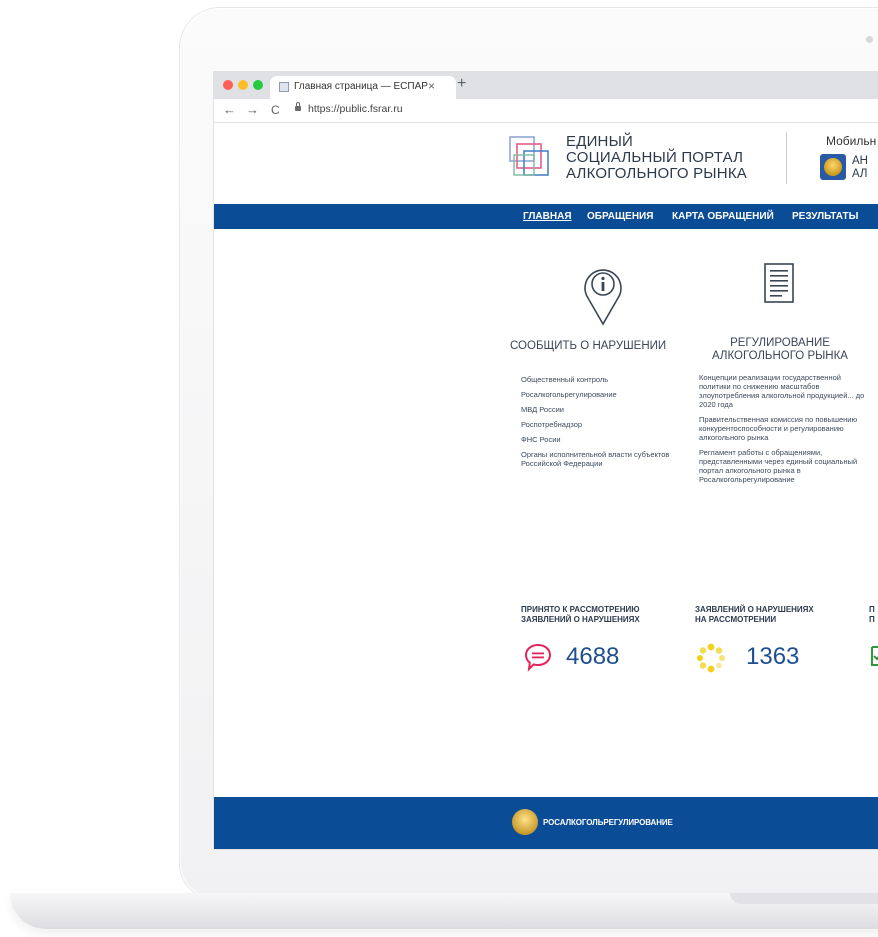 The height and width of the screenshot is (937, 878). I want to click on site-title-line: СОЦИАЛЬНЫЙ ПОРТАЛ, so click(655, 157).